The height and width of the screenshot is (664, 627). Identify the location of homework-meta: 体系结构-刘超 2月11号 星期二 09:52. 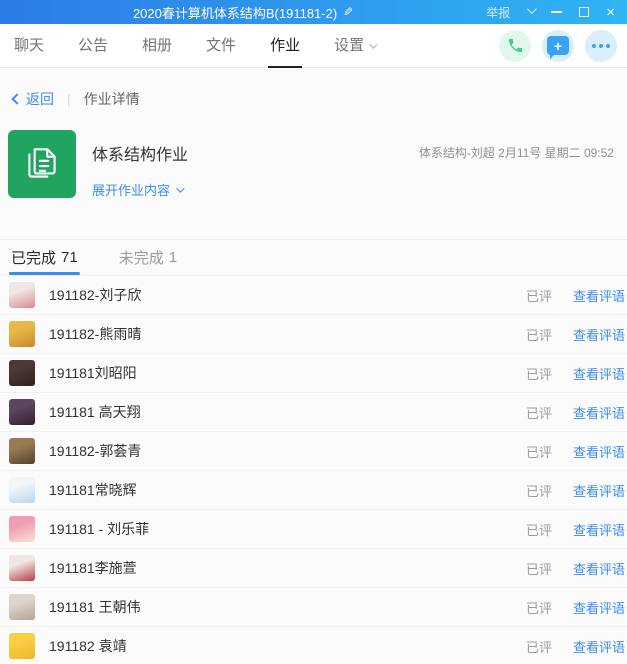
(519, 152).